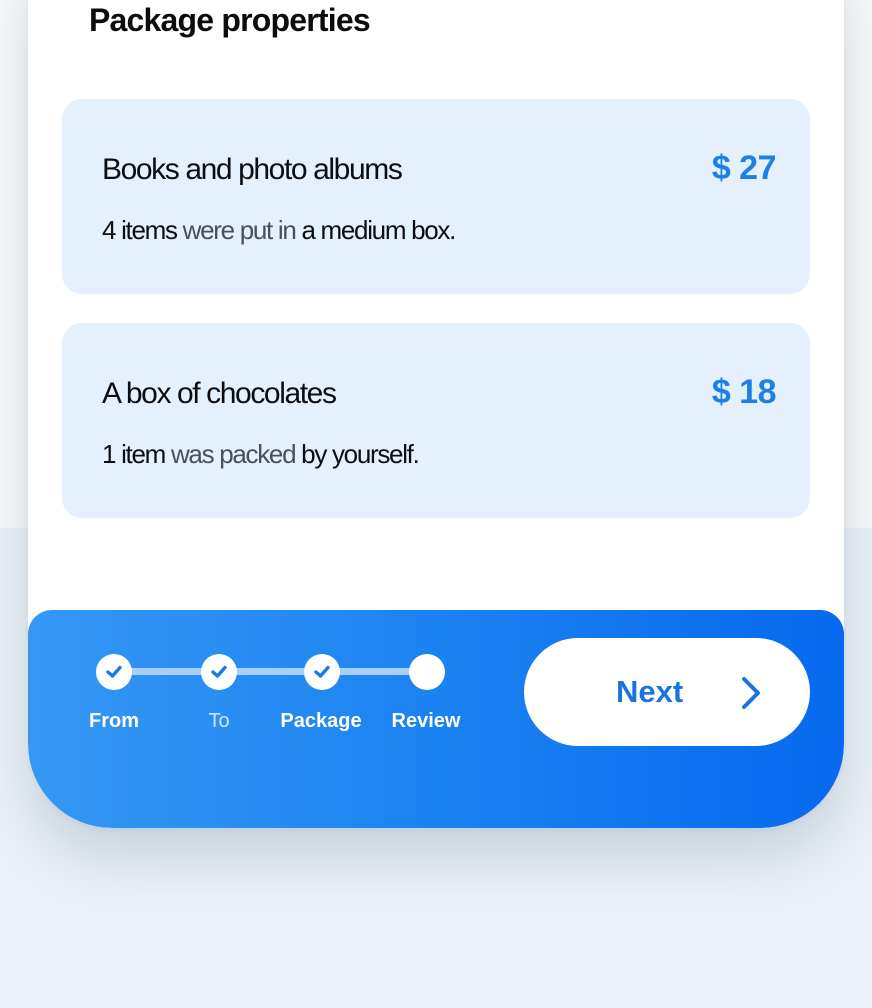 The height and width of the screenshot is (1008, 872). I want to click on item-verb: were put in, so click(239, 230).